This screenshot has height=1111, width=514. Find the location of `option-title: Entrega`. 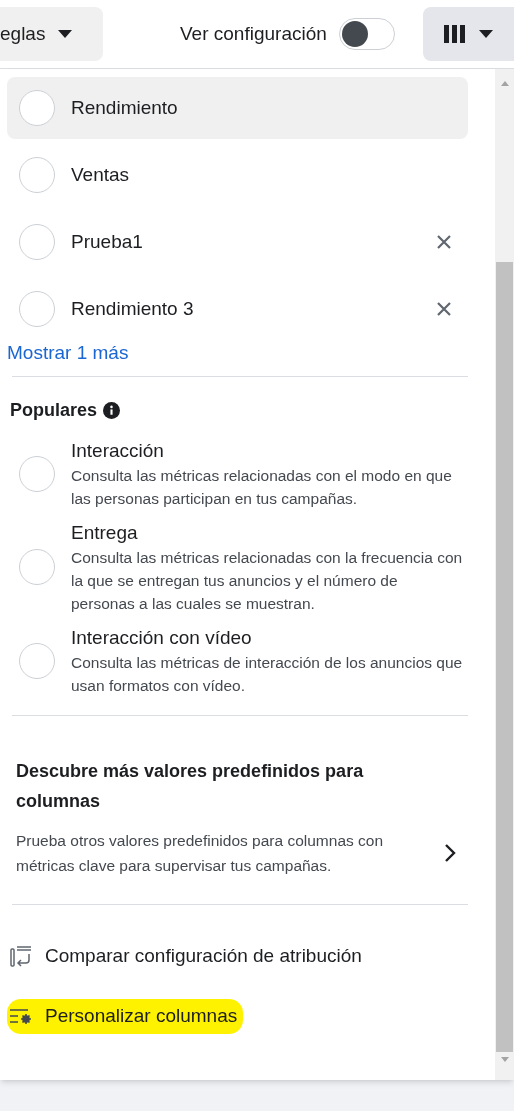

option-title: Entrega is located at coordinates (105, 532).